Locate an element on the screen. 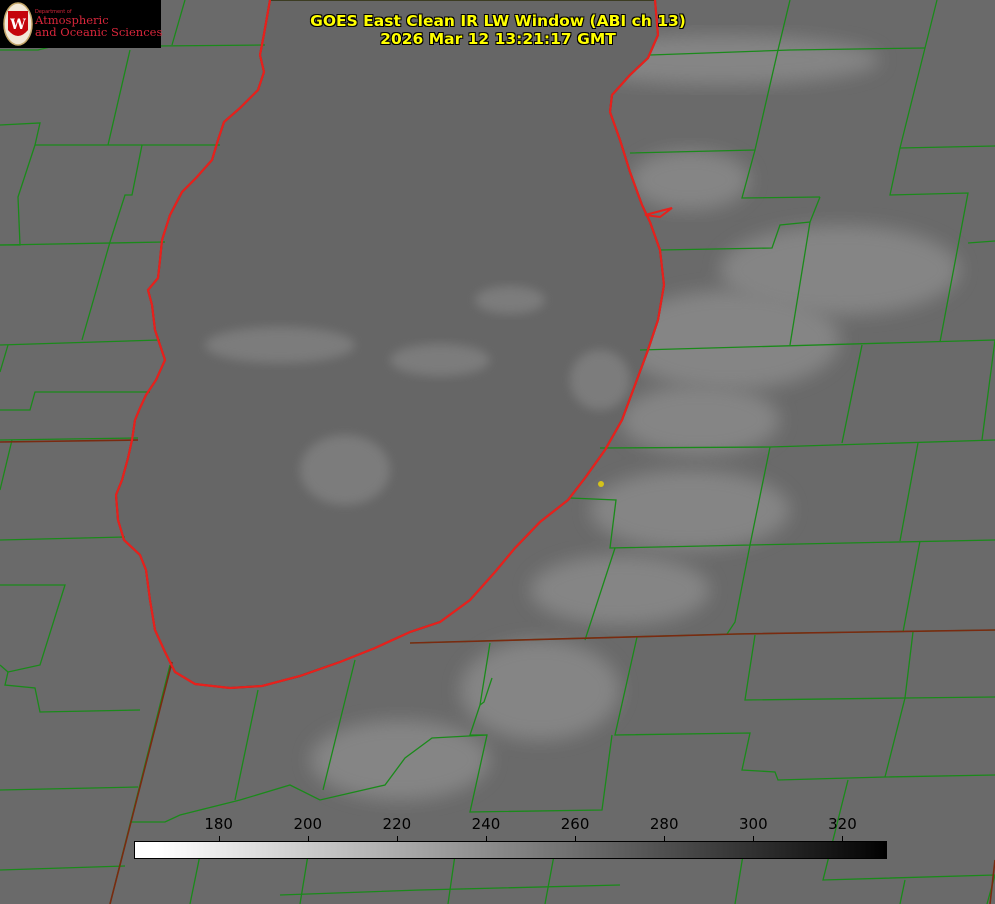 The height and width of the screenshot is (904, 995). crest-letter: W is located at coordinates (17, 25).